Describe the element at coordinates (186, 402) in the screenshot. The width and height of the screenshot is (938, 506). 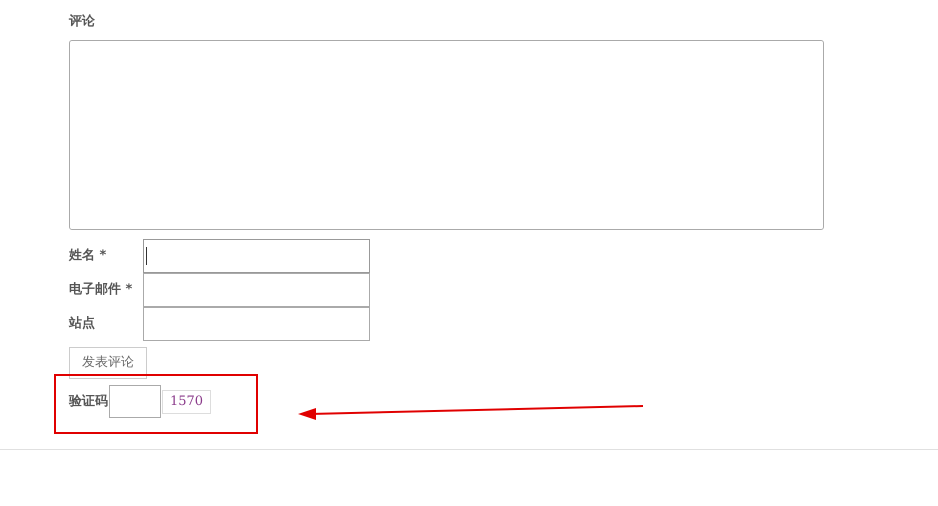
I see `captcha-image: 1570` at that location.